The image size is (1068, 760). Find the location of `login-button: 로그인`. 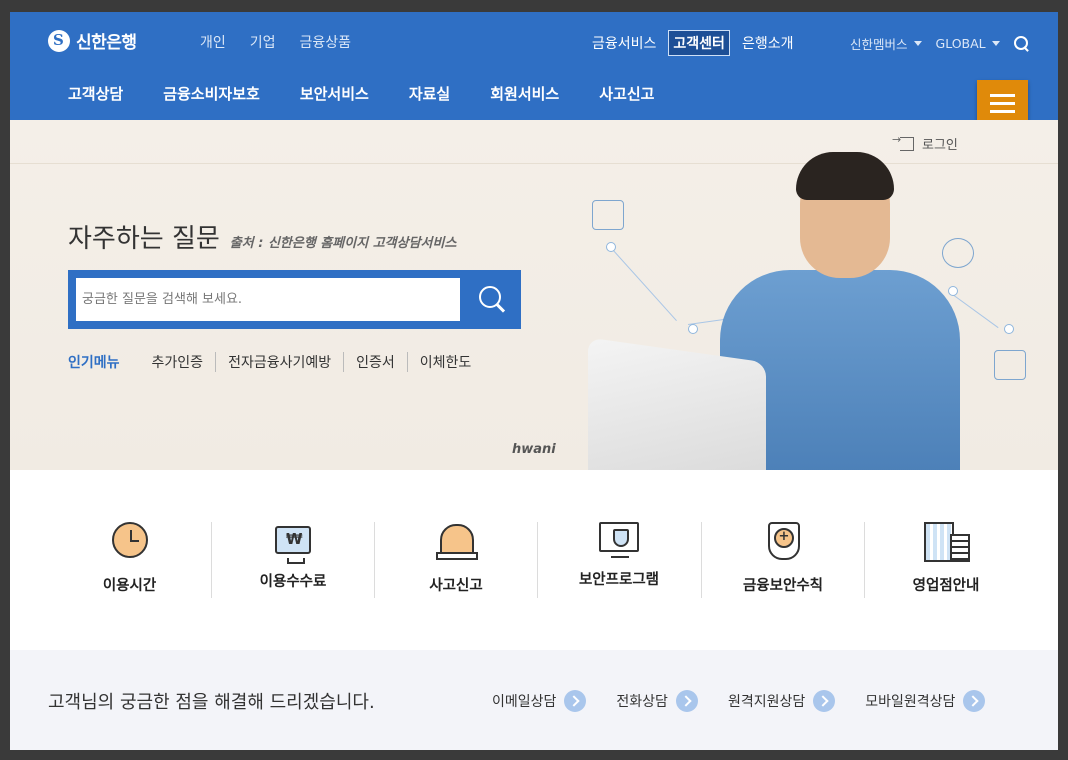

login-button: 로그인 is located at coordinates (925, 143).